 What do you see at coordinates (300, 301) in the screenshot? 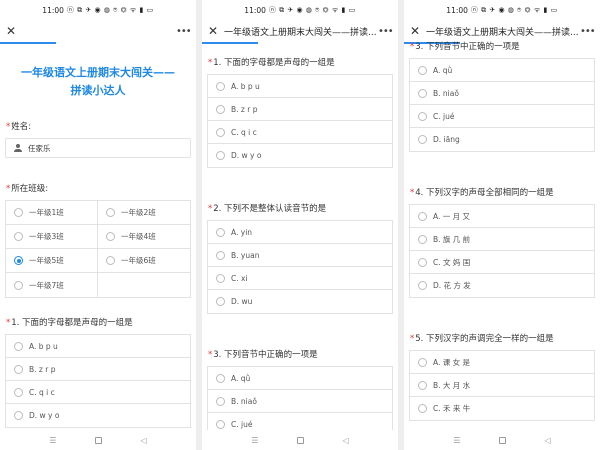
I see `answer-option: D. wu` at bounding box center [300, 301].